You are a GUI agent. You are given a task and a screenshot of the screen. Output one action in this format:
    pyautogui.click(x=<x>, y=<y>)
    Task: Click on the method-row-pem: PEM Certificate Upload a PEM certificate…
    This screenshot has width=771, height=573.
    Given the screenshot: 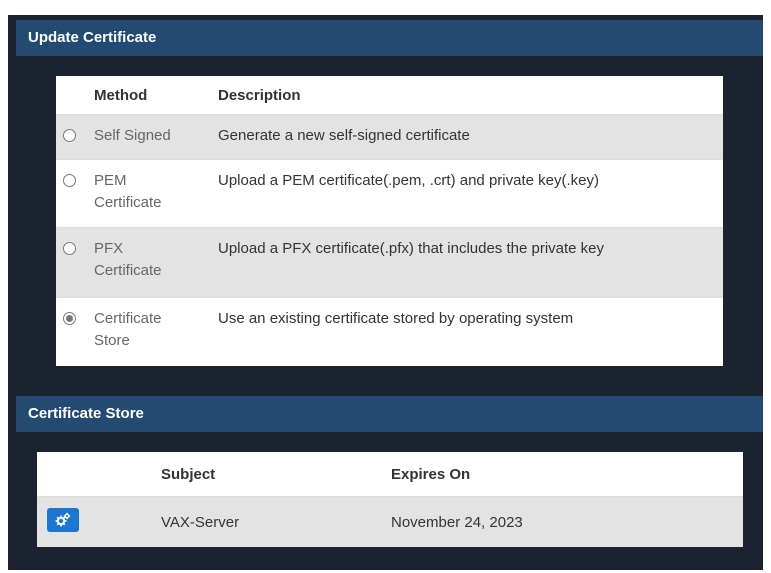 What is the action you would take?
    pyautogui.click(x=389, y=193)
    